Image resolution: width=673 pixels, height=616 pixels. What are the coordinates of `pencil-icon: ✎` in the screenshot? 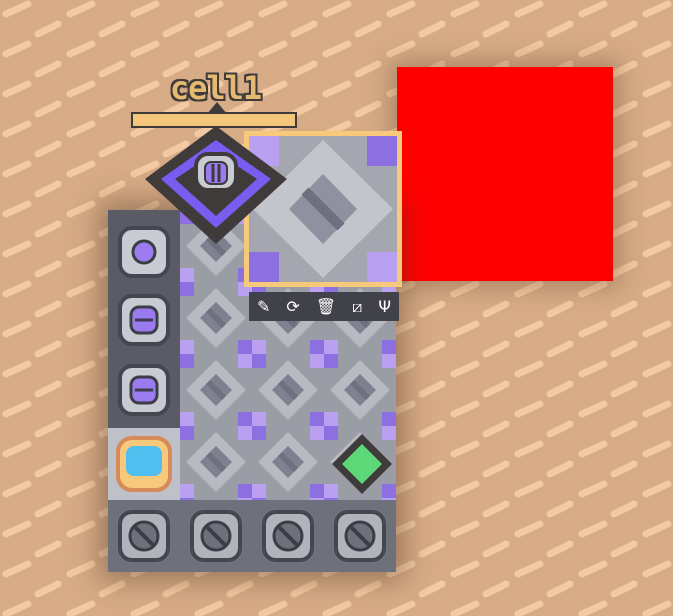 It's located at (263, 307).